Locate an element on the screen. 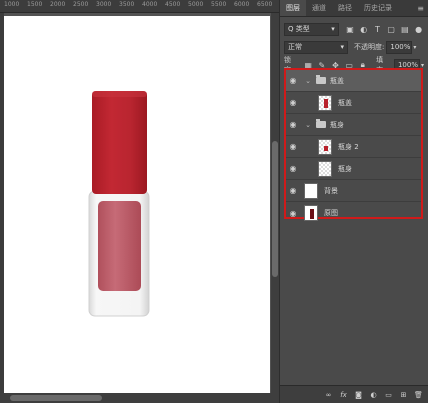  layer-name: 原图 is located at coordinates (331, 213).